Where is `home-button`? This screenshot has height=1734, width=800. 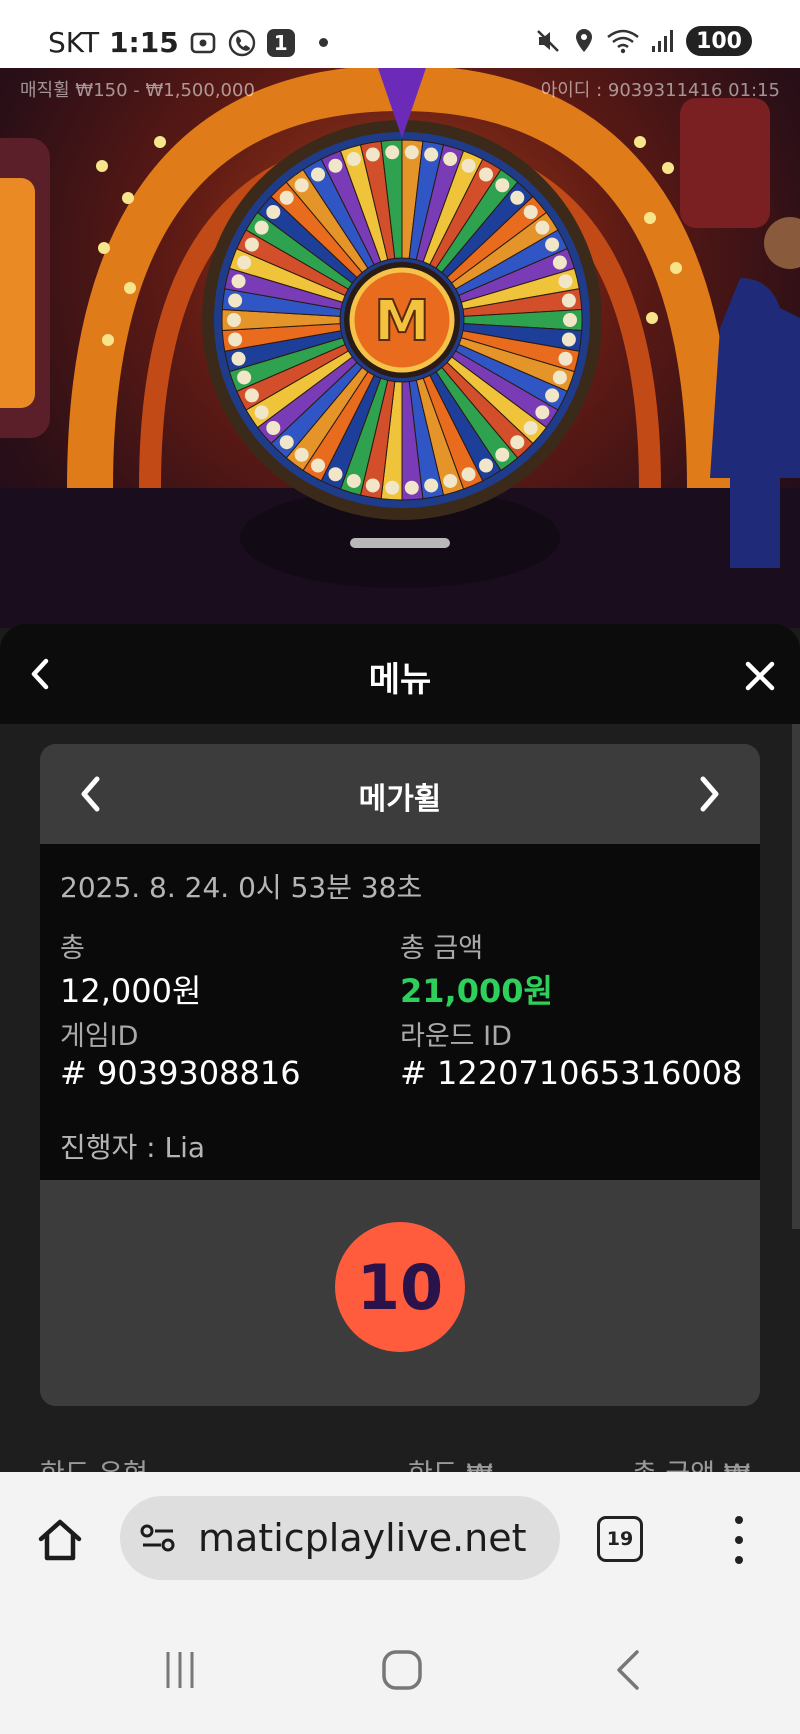
home-button is located at coordinates (60, 1540).